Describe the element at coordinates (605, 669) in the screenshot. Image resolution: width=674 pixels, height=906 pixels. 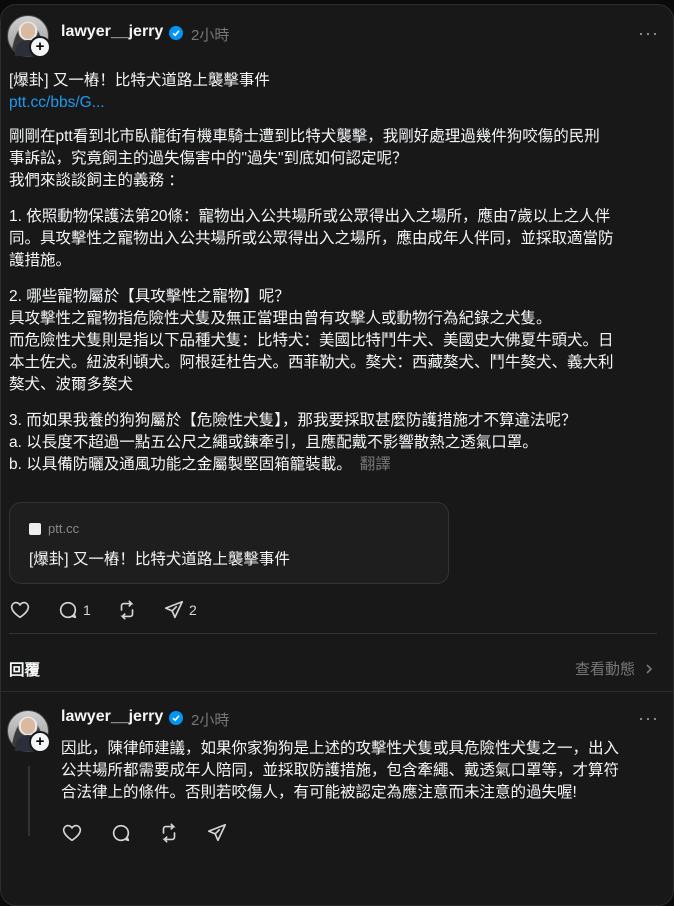
I see `view-activity-label: 查看動態` at that location.